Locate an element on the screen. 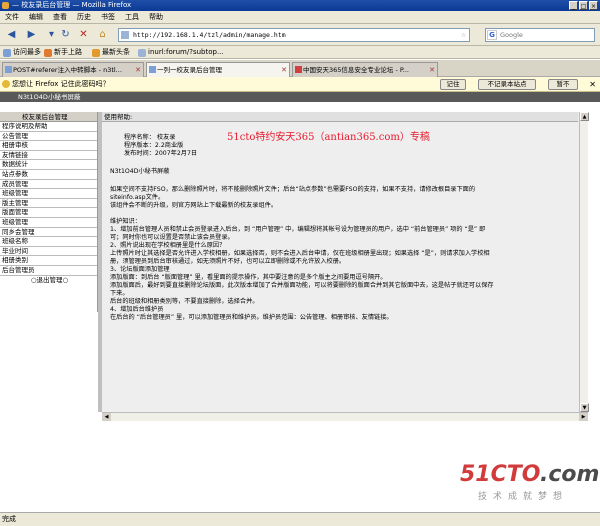  notification-text: 您想让 Firefox 记住此密码吗？ is located at coordinates (61, 84).